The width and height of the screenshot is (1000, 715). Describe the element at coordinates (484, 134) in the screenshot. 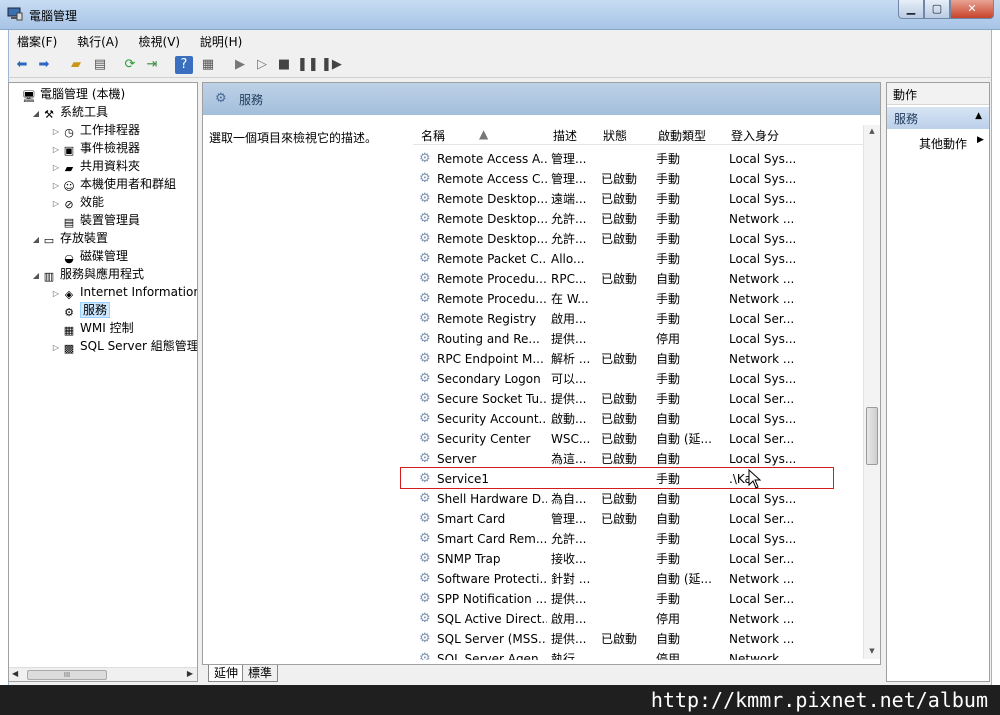

I see `sort-ascending-icon: ▲` at that location.